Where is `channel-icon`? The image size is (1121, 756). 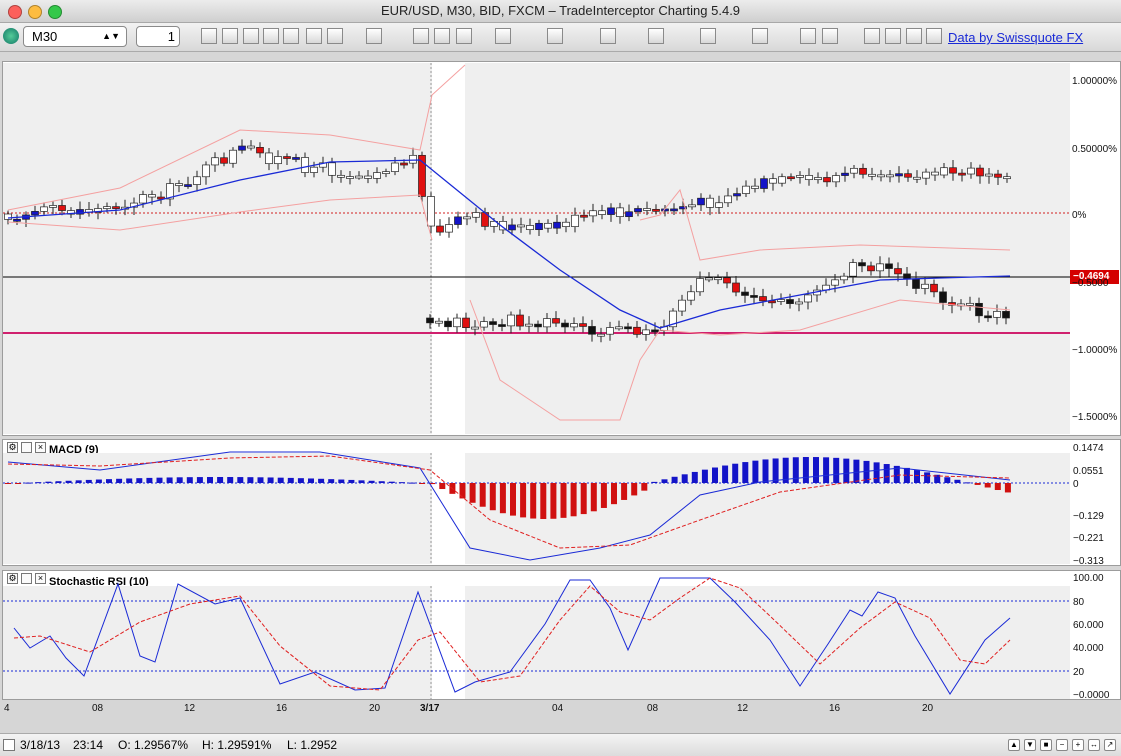 channel-icon is located at coordinates (608, 36).